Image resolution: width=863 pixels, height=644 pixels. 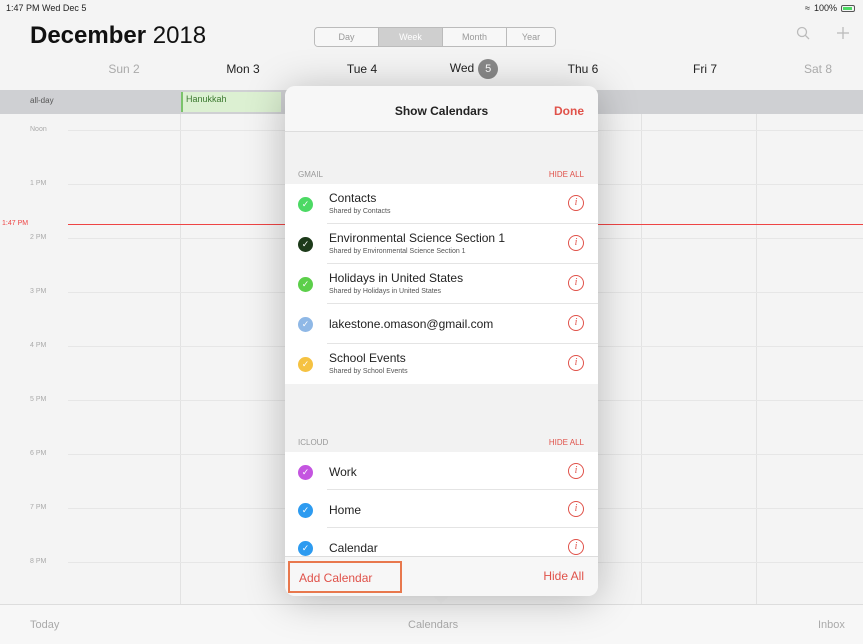 I want to click on status-right: ≈ 100%, so click(x=830, y=8).